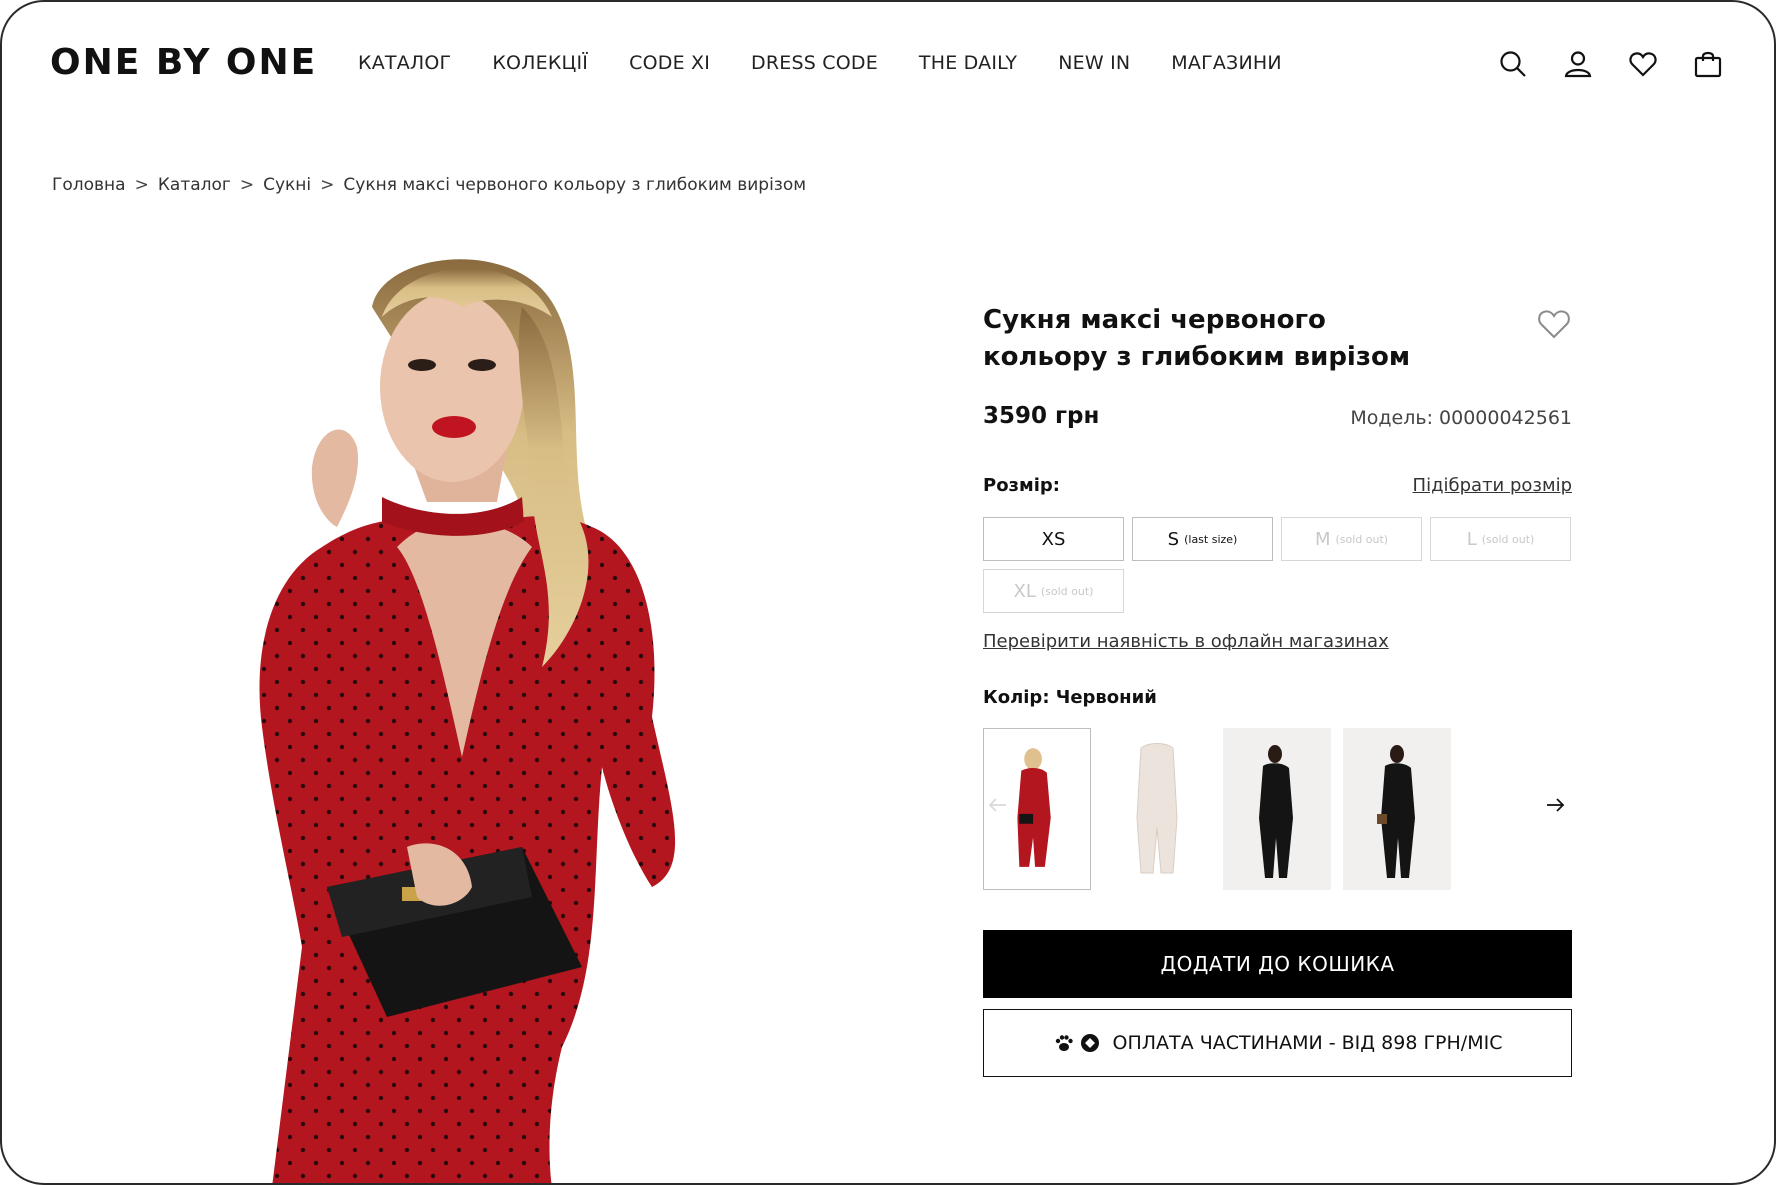  Describe the element at coordinates (669, 63) in the screenshot. I see `nav-item-code-xi: CODE XI` at that location.